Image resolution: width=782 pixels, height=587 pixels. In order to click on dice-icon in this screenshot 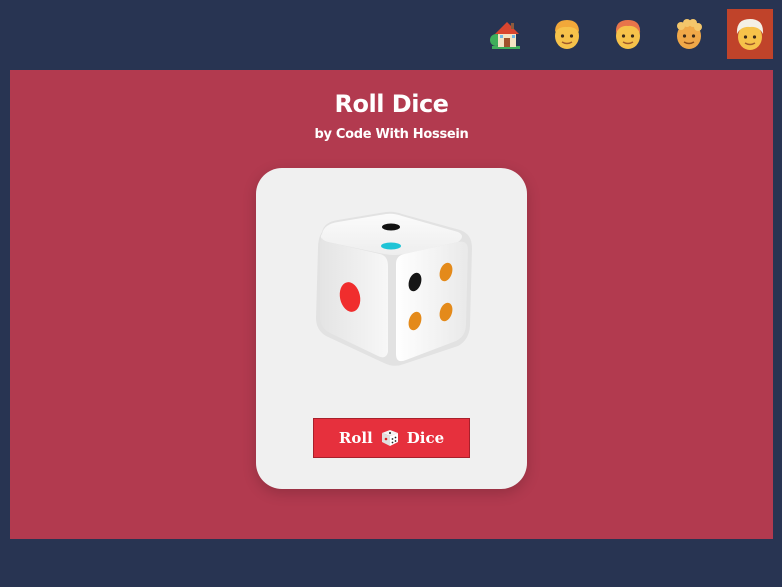, I will do `click(394, 288)`.